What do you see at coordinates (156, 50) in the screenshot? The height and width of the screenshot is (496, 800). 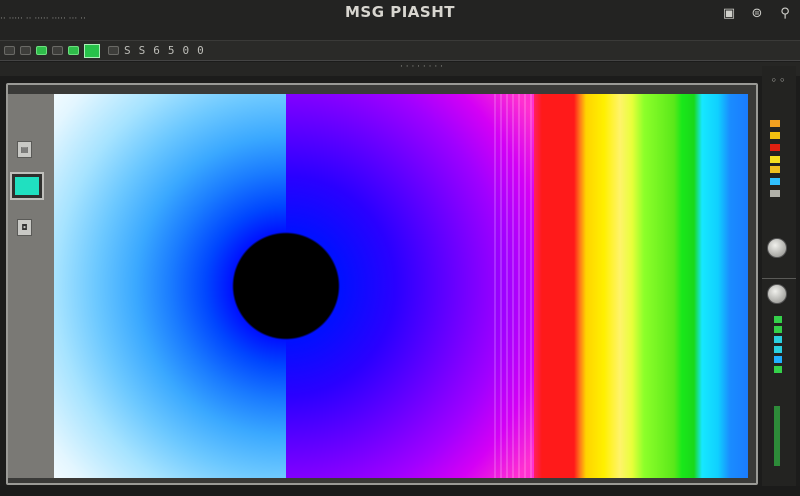 I see `toolbar-glyph-3: 6` at bounding box center [156, 50].